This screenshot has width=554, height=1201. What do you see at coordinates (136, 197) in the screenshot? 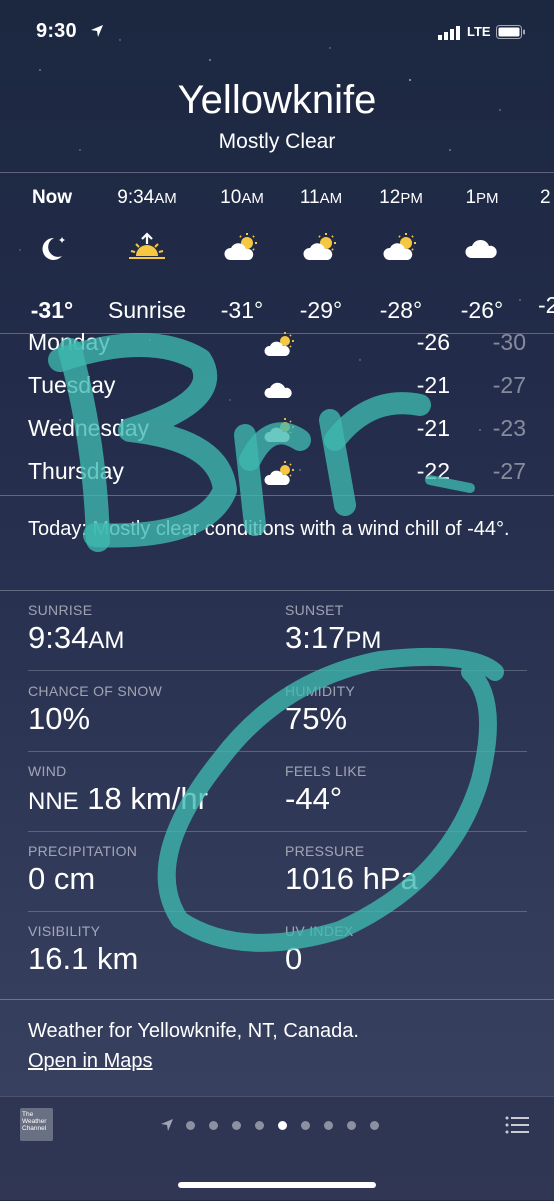
I see `hour-time: 9:34` at bounding box center [136, 197].